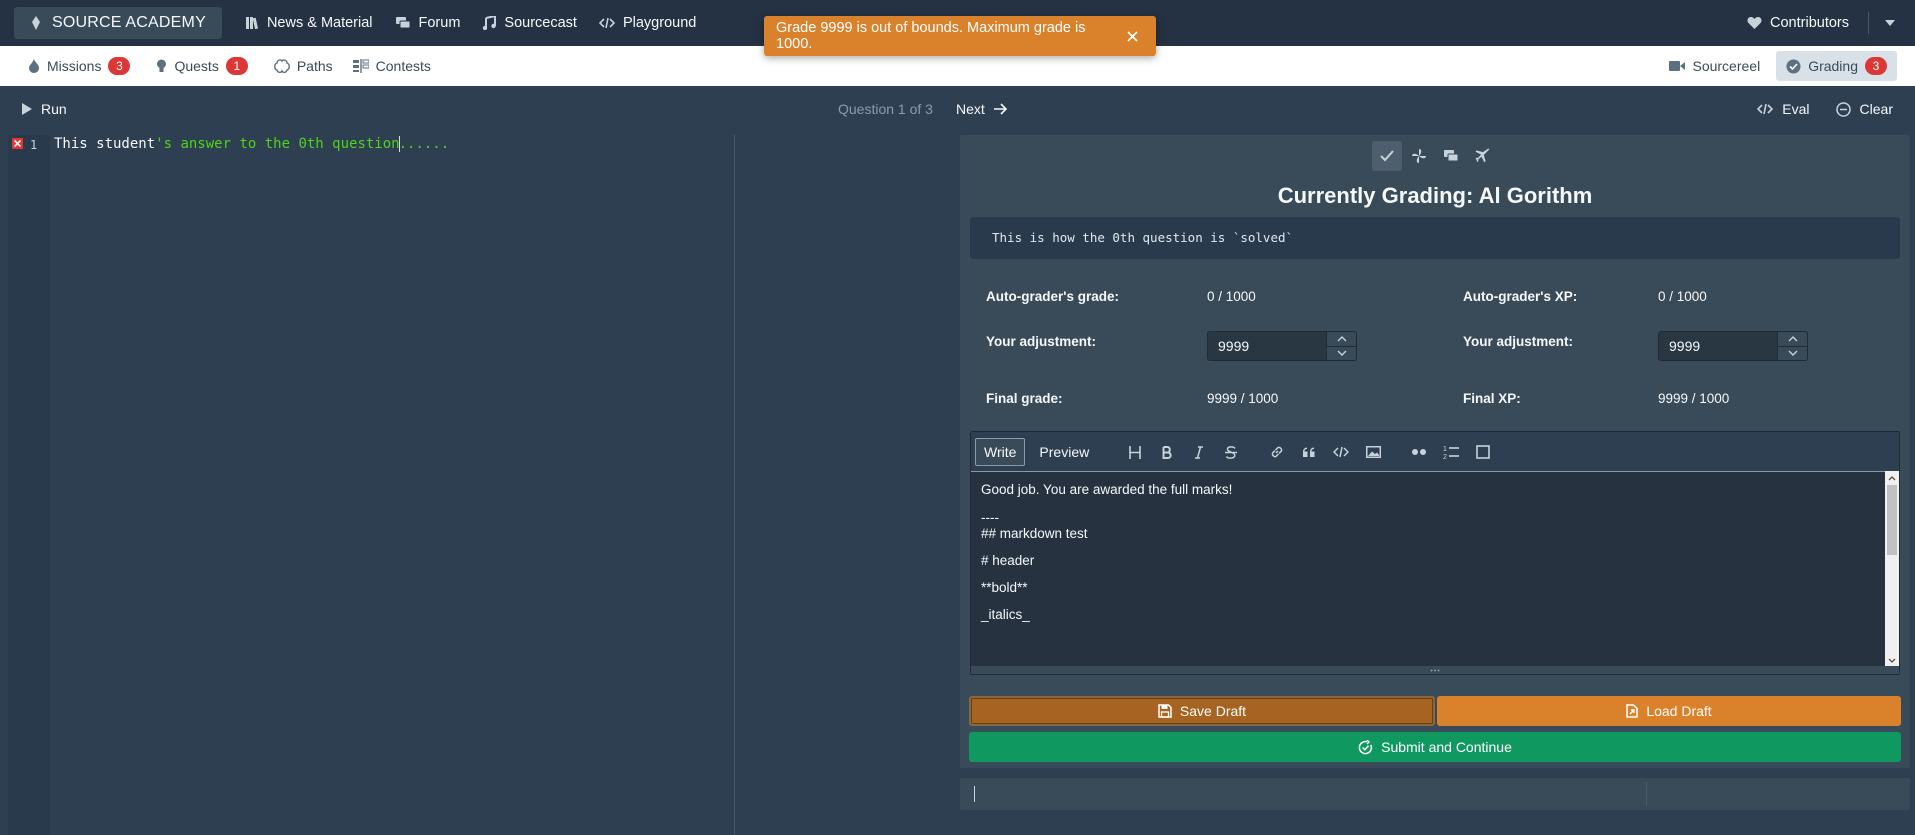  I want to click on scroll-down-button, so click(1892, 660).